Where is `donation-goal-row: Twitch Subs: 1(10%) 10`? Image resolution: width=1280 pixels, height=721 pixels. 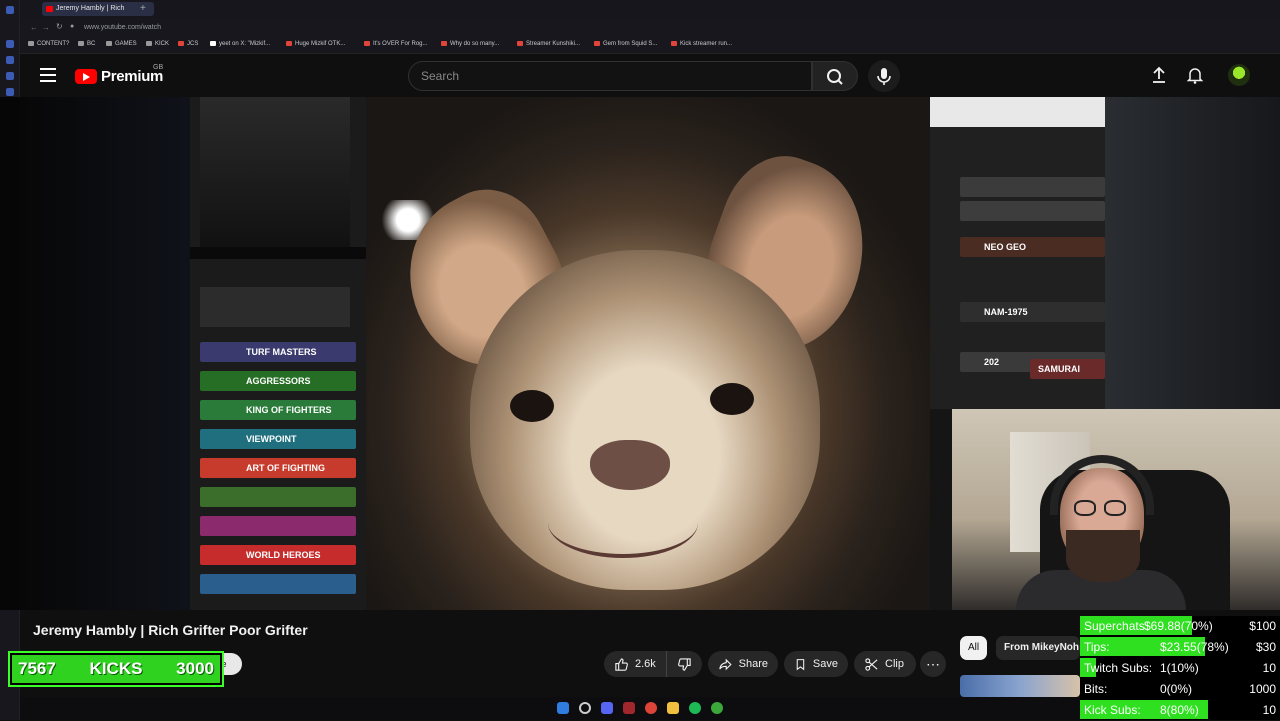
donation-goal-row: Twitch Subs: 1(10%) 10 is located at coordinates (1180, 668).